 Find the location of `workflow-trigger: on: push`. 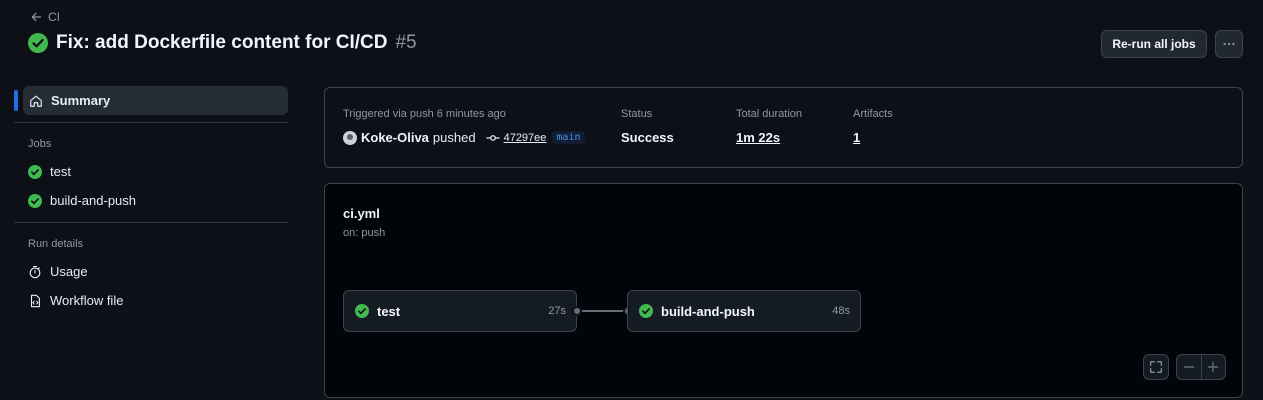

workflow-trigger: on: push is located at coordinates (364, 233).